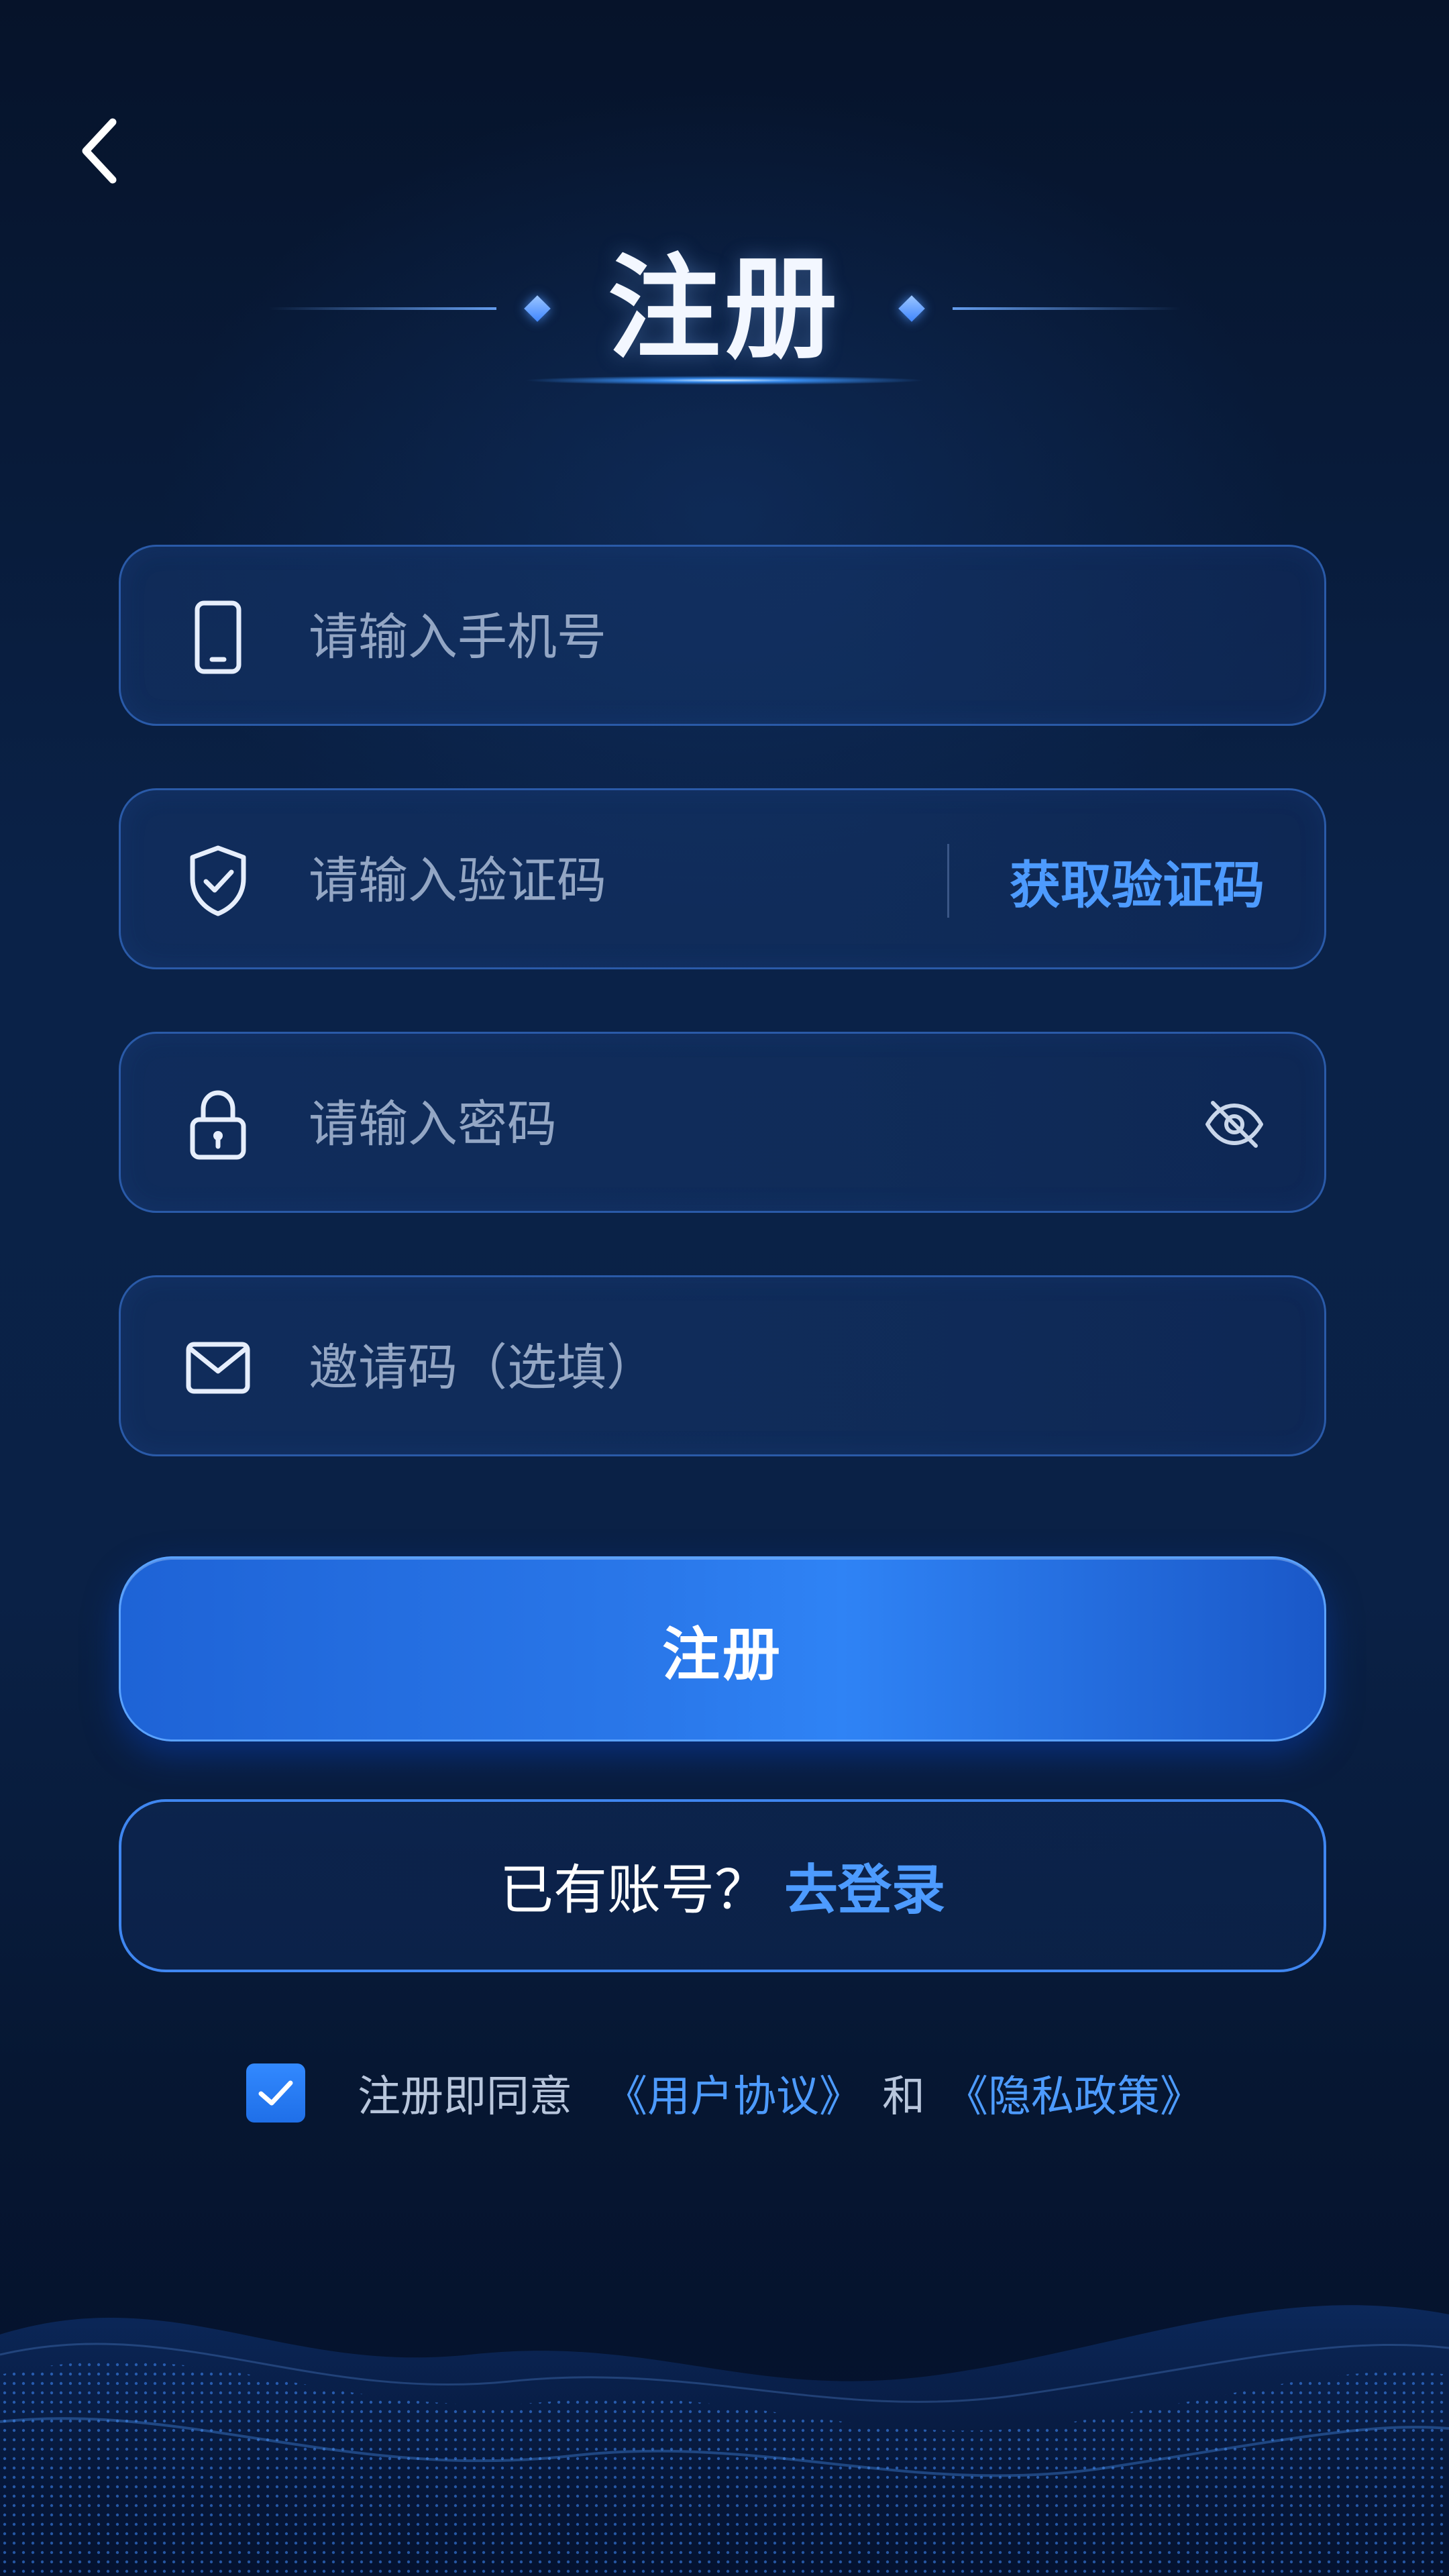  What do you see at coordinates (1137, 880) in the screenshot?
I see `get-code-button: 获取验证码` at bounding box center [1137, 880].